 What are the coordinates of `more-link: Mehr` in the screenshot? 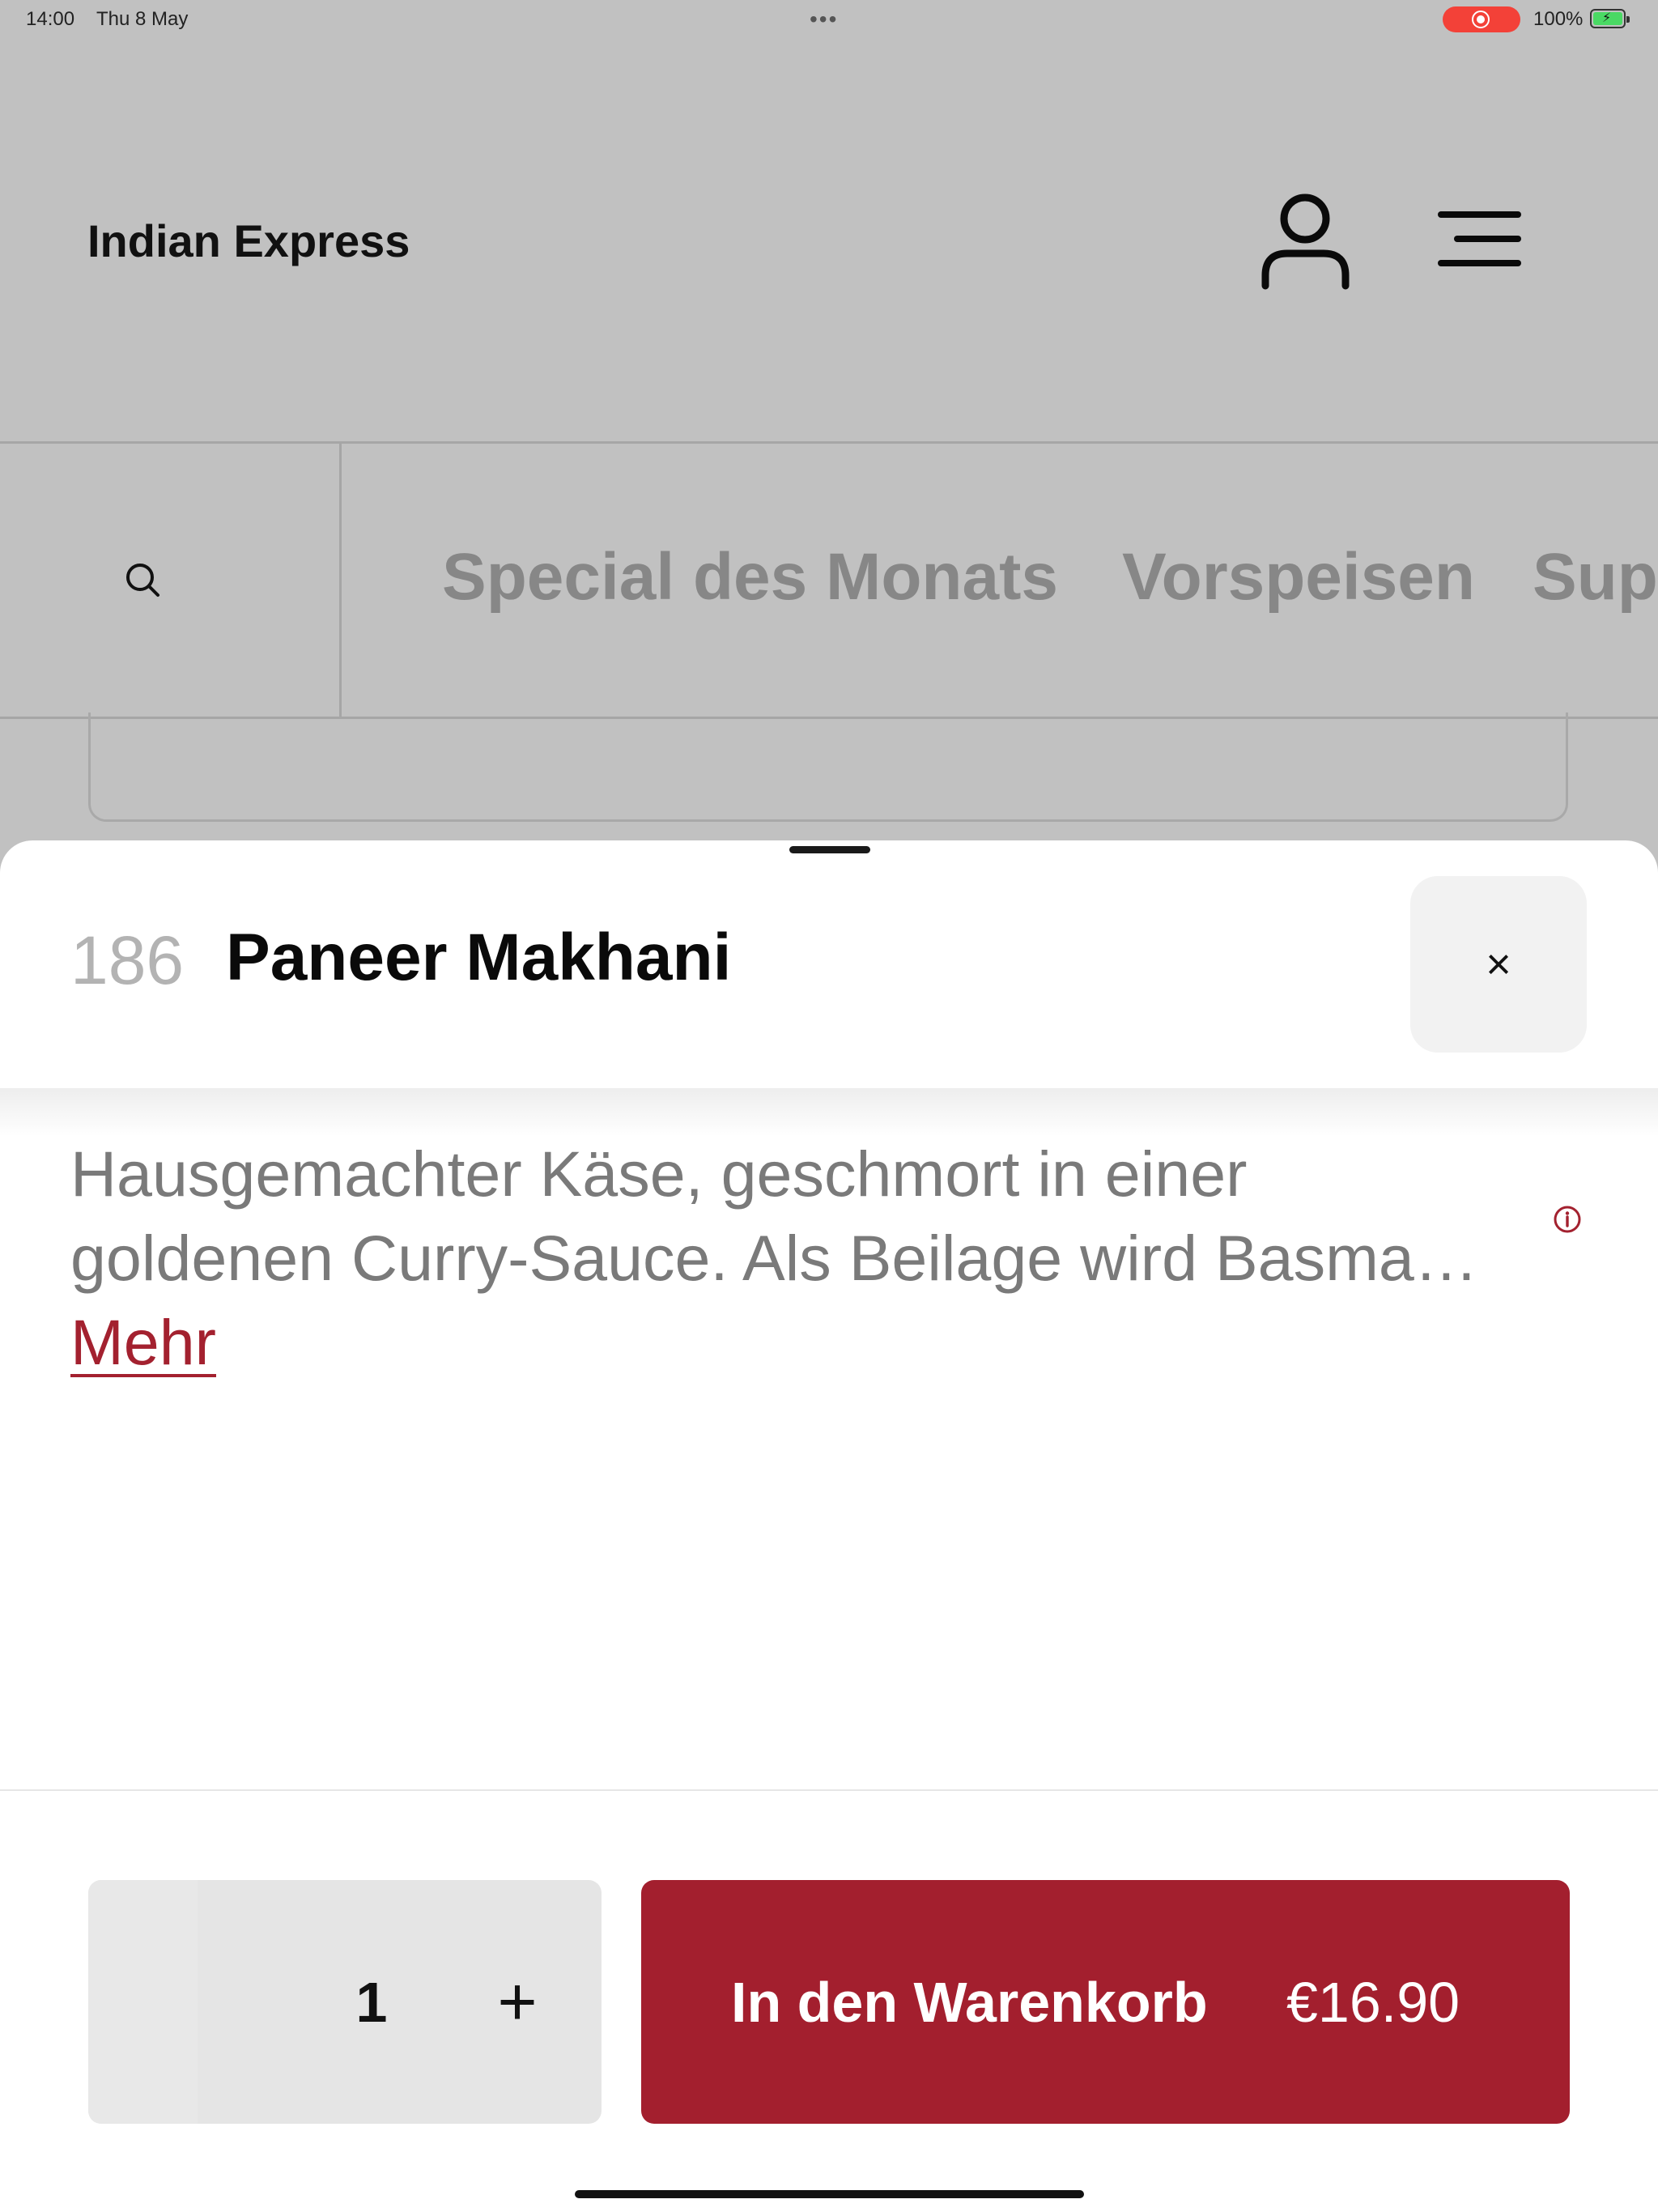 It's located at (143, 1343).